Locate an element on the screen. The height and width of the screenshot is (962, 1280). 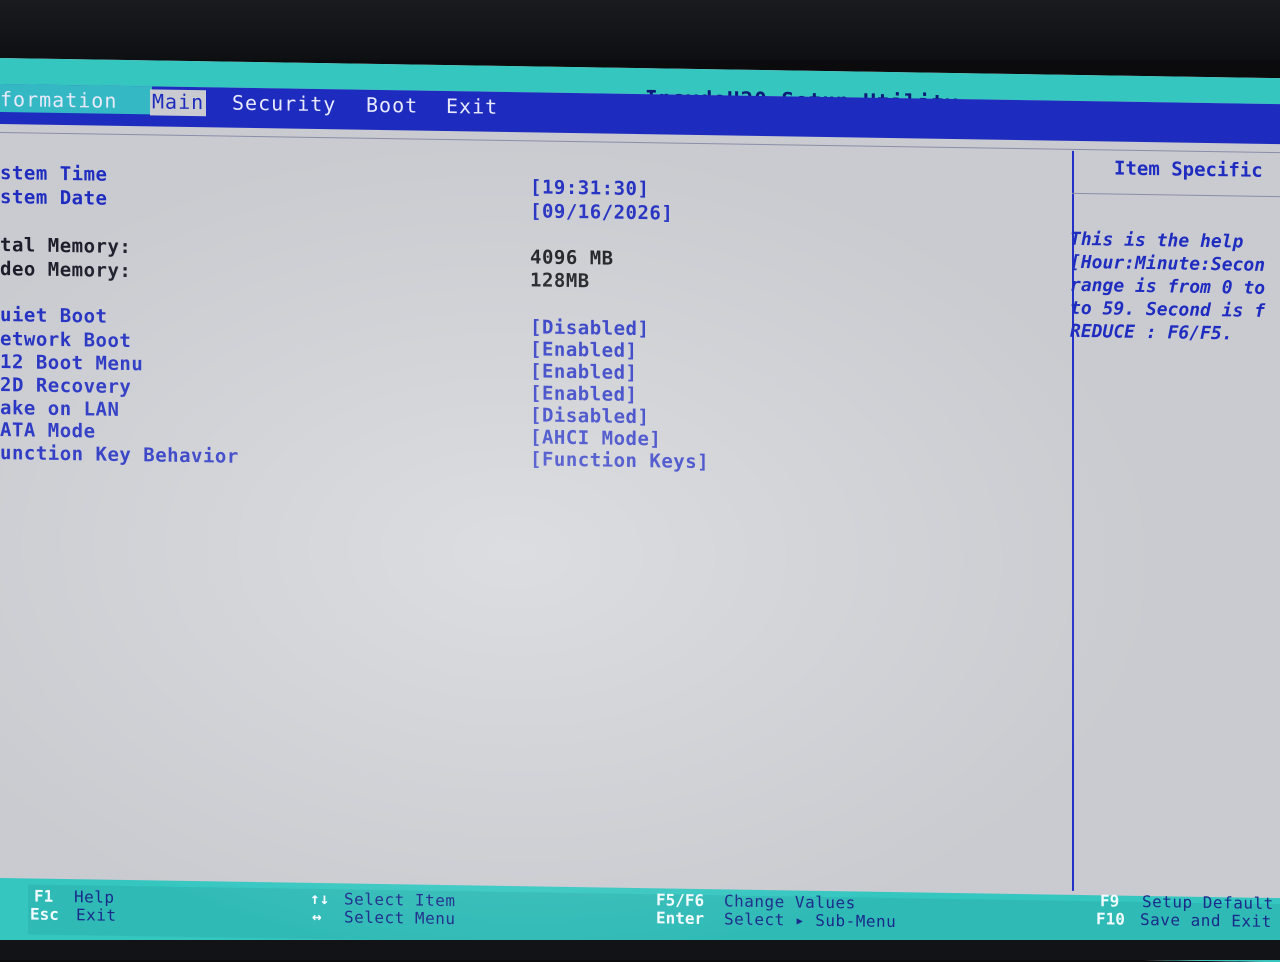
select-menu-desc: Select Menu is located at coordinates (400, 918).